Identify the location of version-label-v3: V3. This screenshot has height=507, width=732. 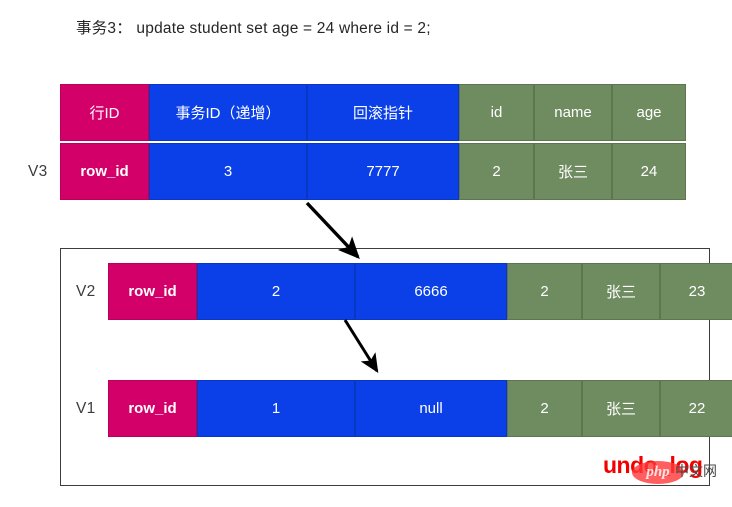
(38, 171).